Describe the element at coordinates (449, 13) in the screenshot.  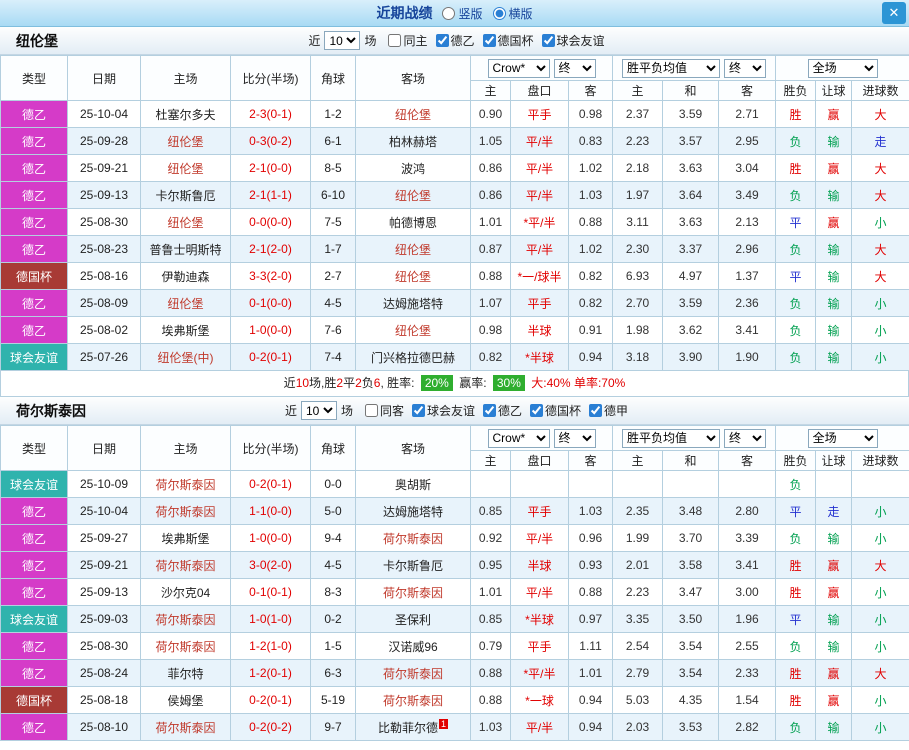
I see `vertical-layout-radio` at that location.